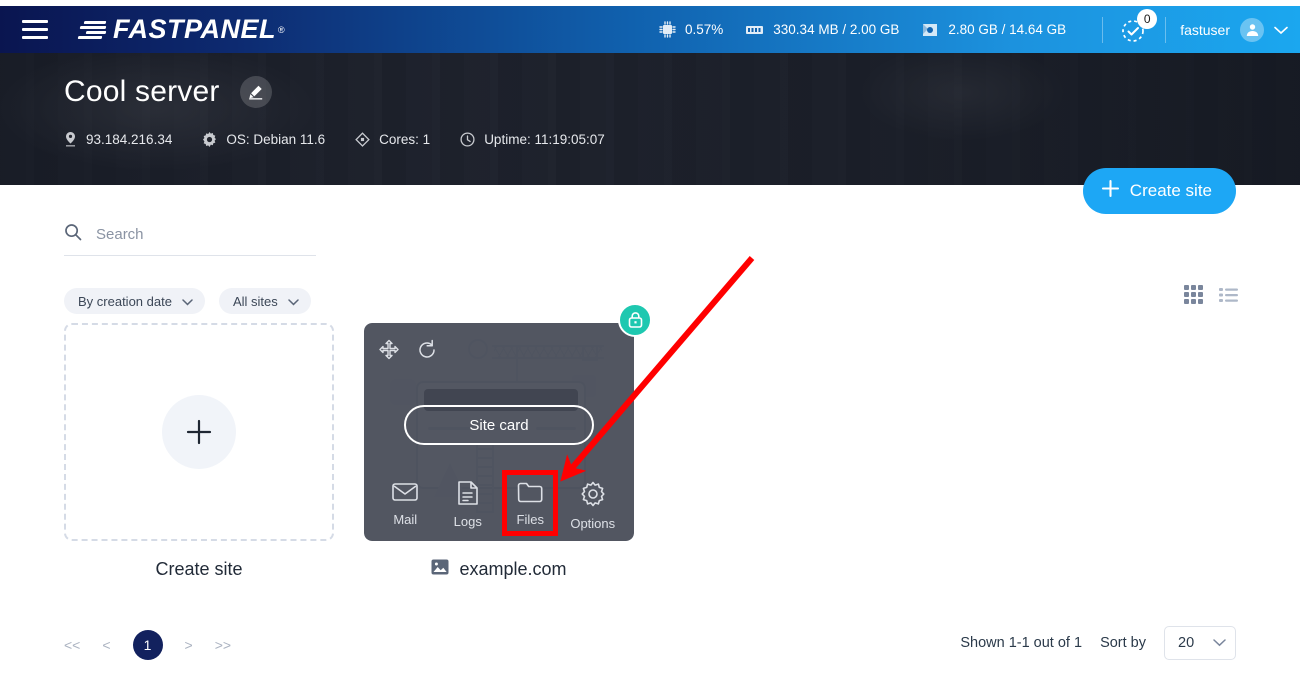 The image size is (1300, 688). Describe the element at coordinates (1186, 643) in the screenshot. I see `page-size-value: 20` at that location.